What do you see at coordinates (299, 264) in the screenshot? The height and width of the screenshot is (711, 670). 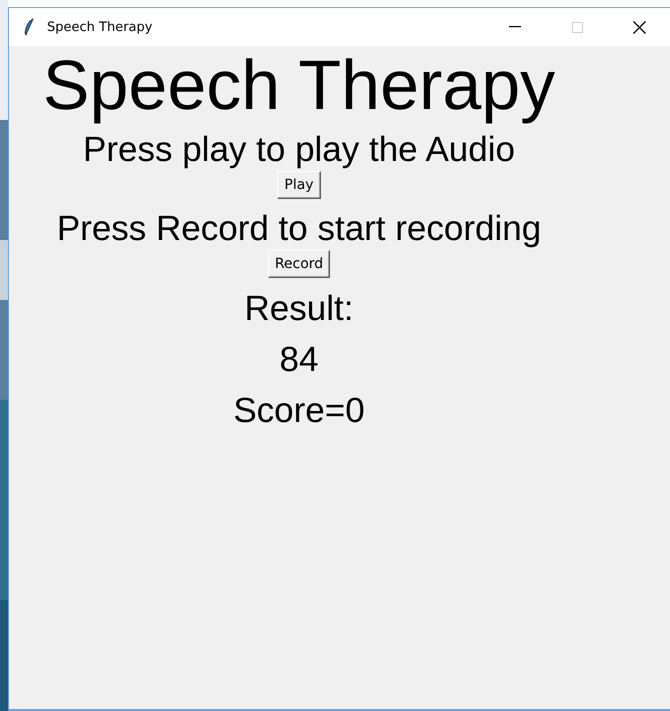 I see `action-button: Record` at bounding box center [299, 264].